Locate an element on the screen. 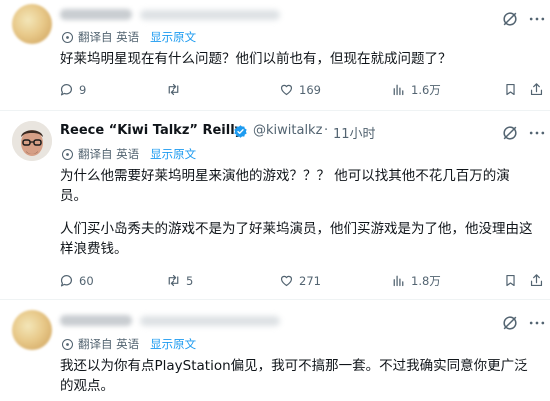  like-button: 169 is located at coordinates (299, 89).